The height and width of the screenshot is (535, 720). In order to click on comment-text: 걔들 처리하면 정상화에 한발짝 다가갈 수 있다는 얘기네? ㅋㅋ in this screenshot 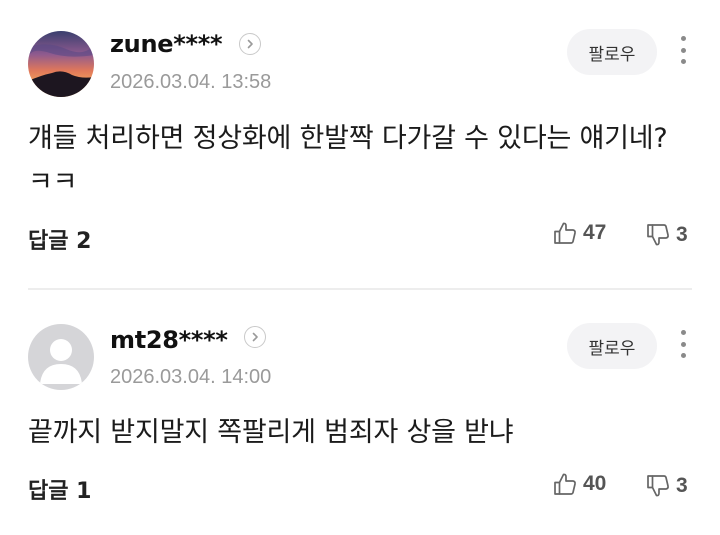, I will do `click(348, 160)`.